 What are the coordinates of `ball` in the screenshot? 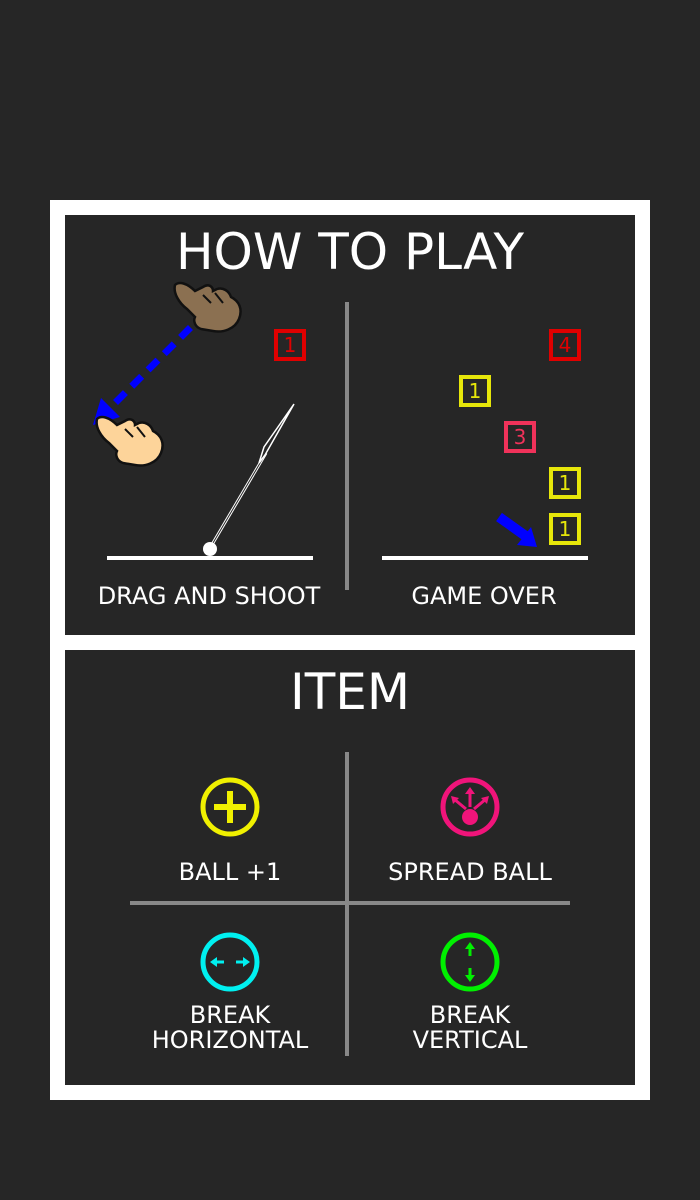 It's located at (210, 549).